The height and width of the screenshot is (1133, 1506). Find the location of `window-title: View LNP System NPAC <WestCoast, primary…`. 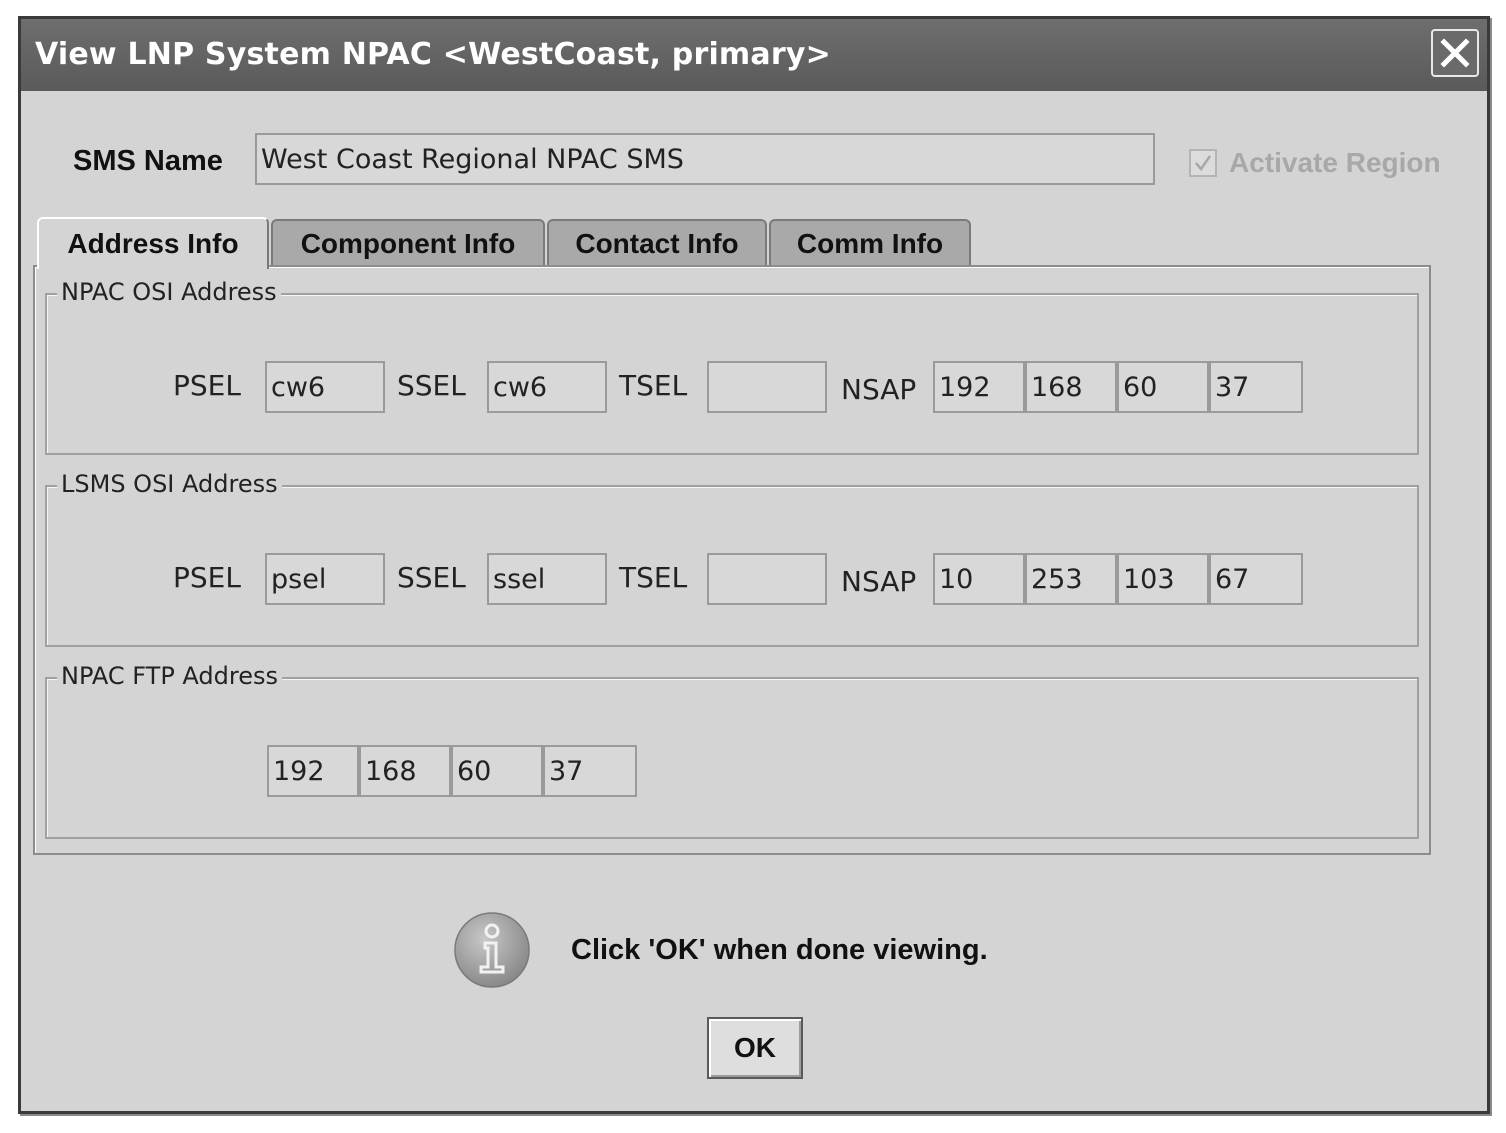

window-title: View LNP System NPAC <WestCoast, primary… is located at coordinates (433, 54).